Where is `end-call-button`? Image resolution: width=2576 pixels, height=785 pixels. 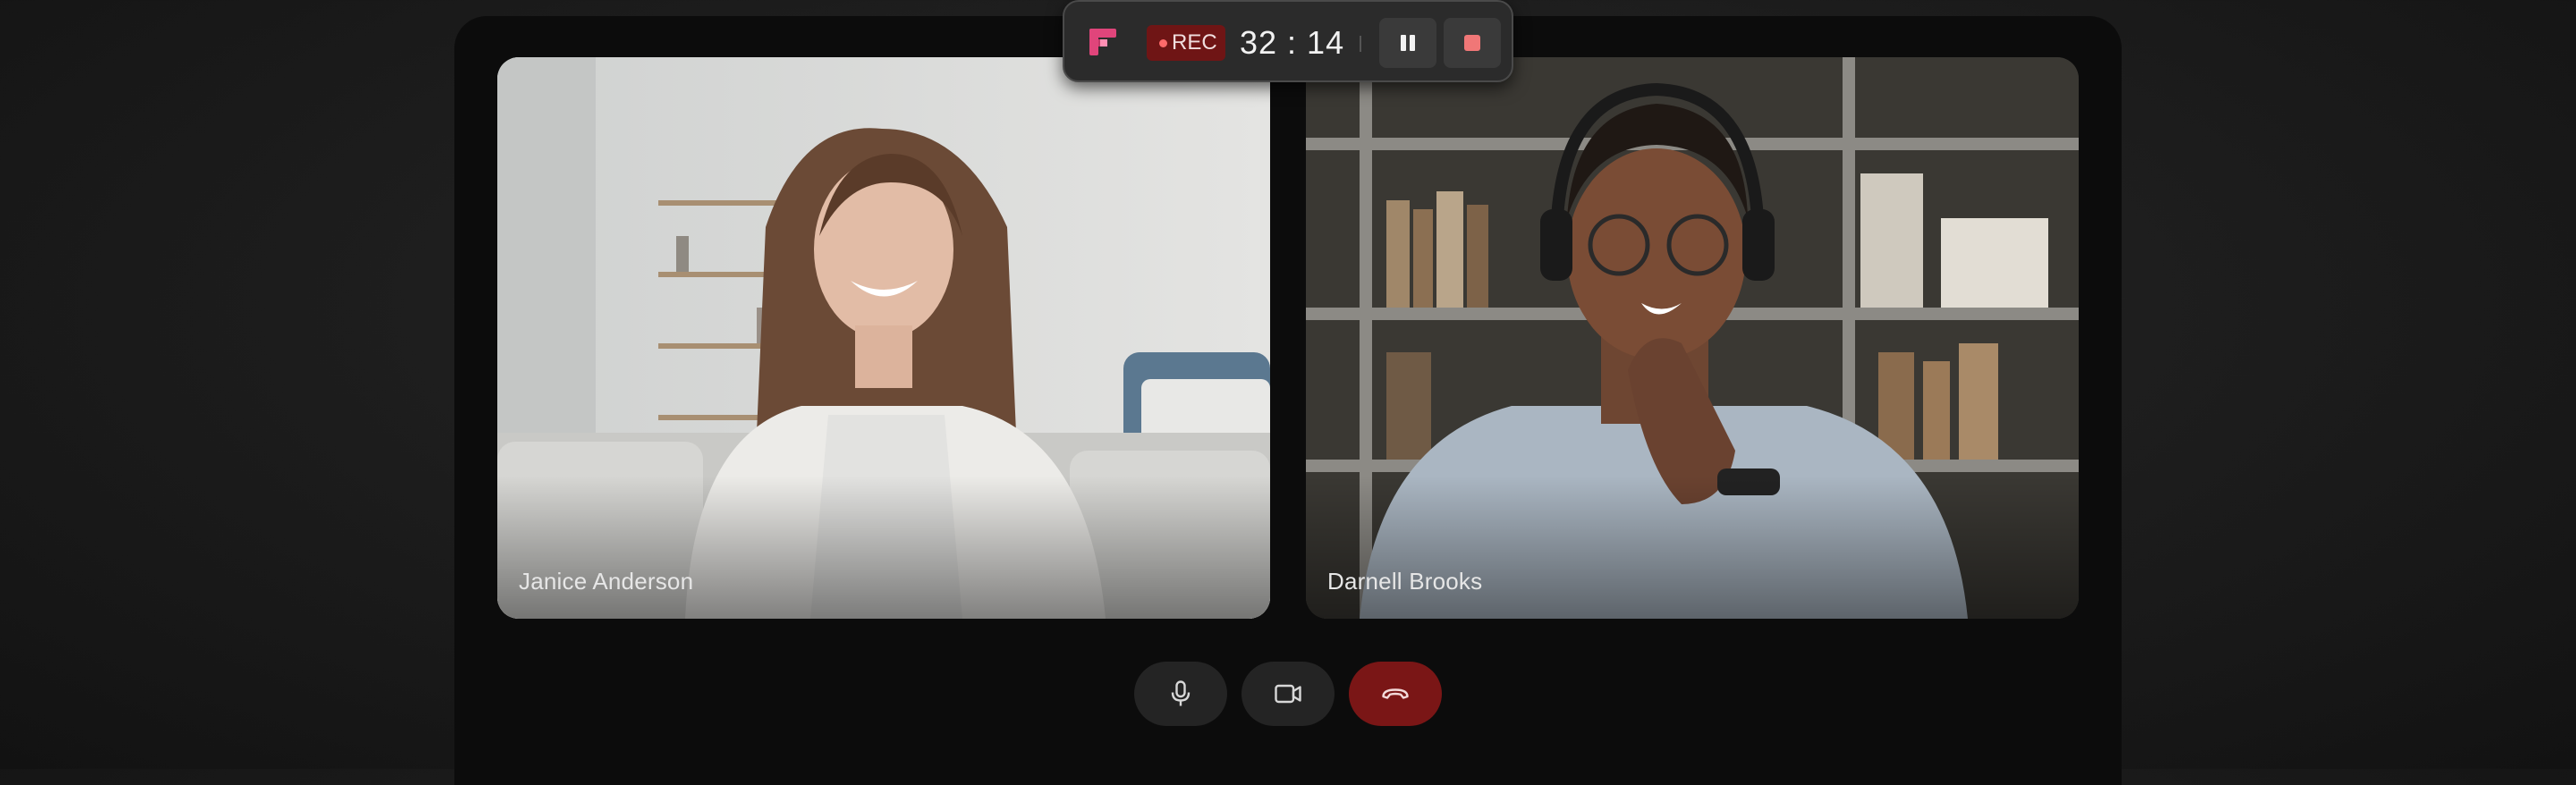 end-call-button is located at coordinates (1395, 694).